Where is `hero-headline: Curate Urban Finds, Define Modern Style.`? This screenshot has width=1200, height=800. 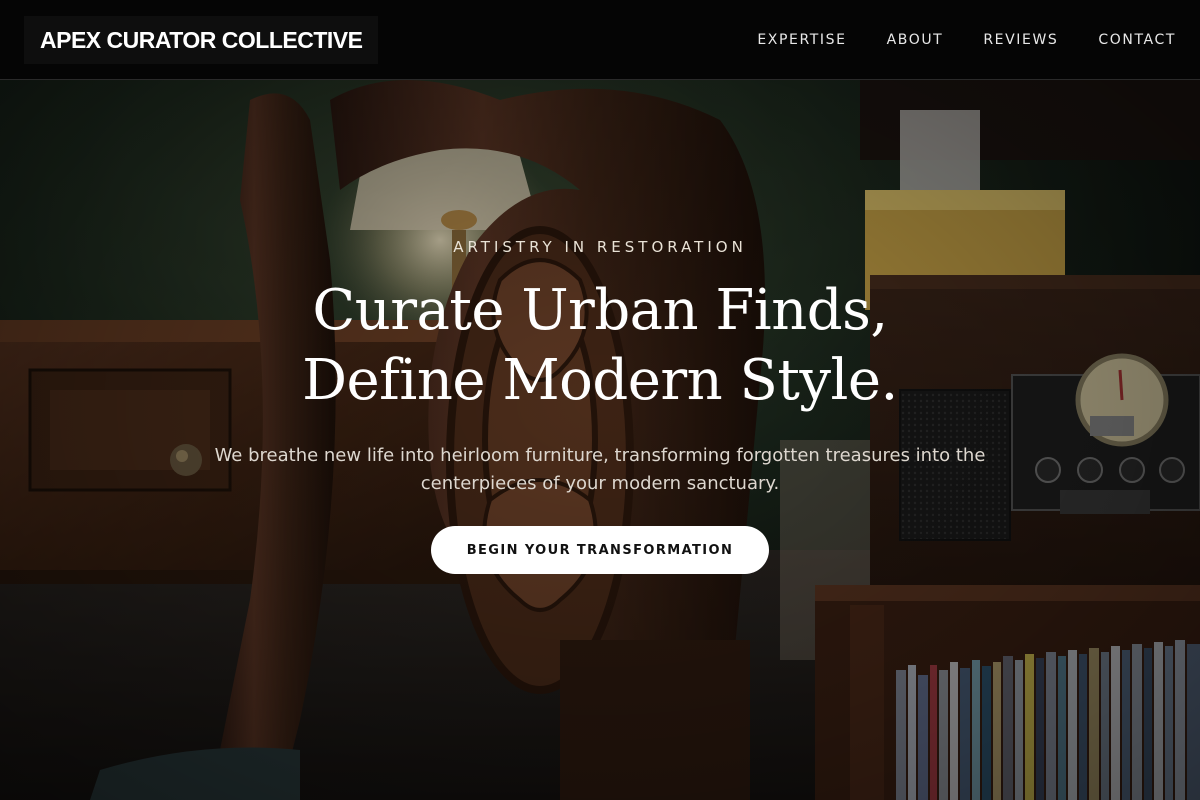 hero-headline: Curate Urban Finds, Define Modern Style. is located at coordinates (600, 346).